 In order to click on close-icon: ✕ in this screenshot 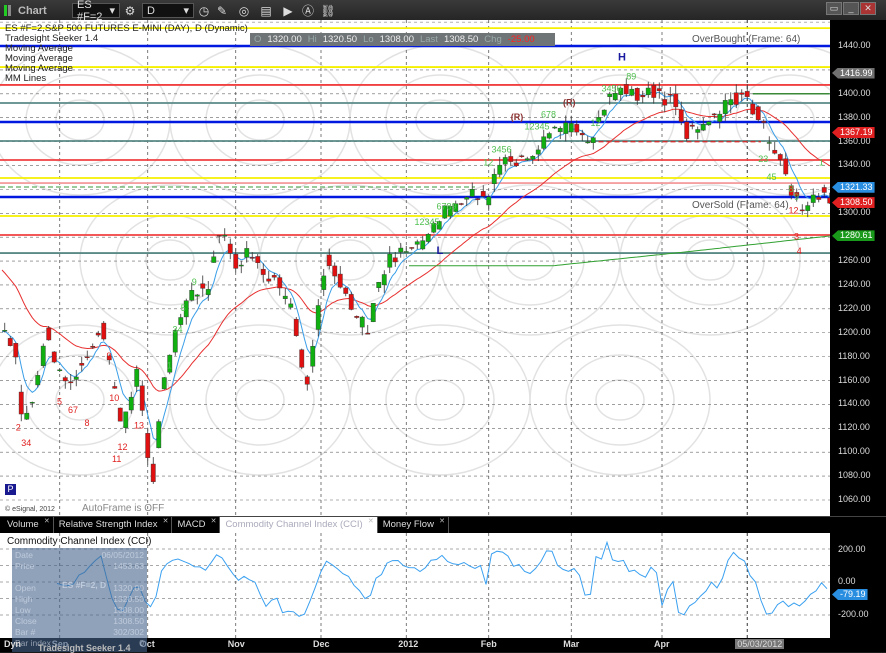, I will do `click(868, 8)`.